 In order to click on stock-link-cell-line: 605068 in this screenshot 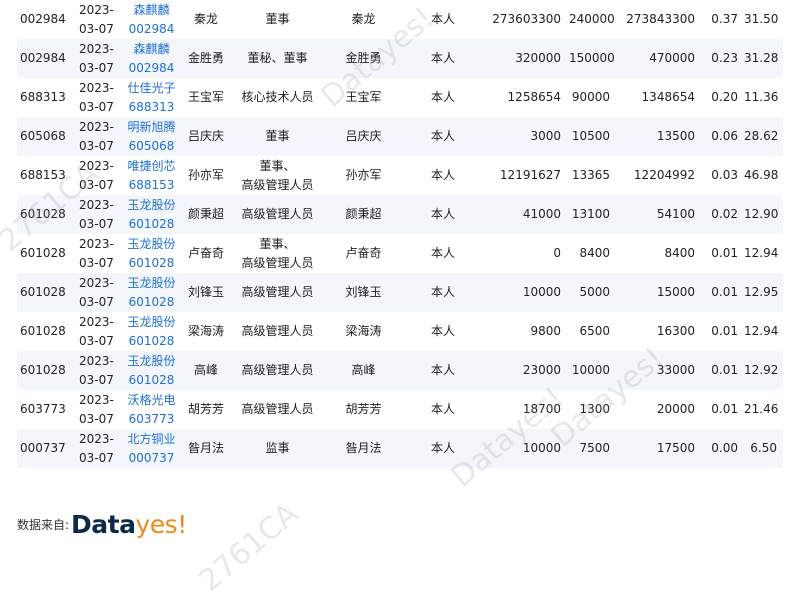, I will do `click(151, 146)`.